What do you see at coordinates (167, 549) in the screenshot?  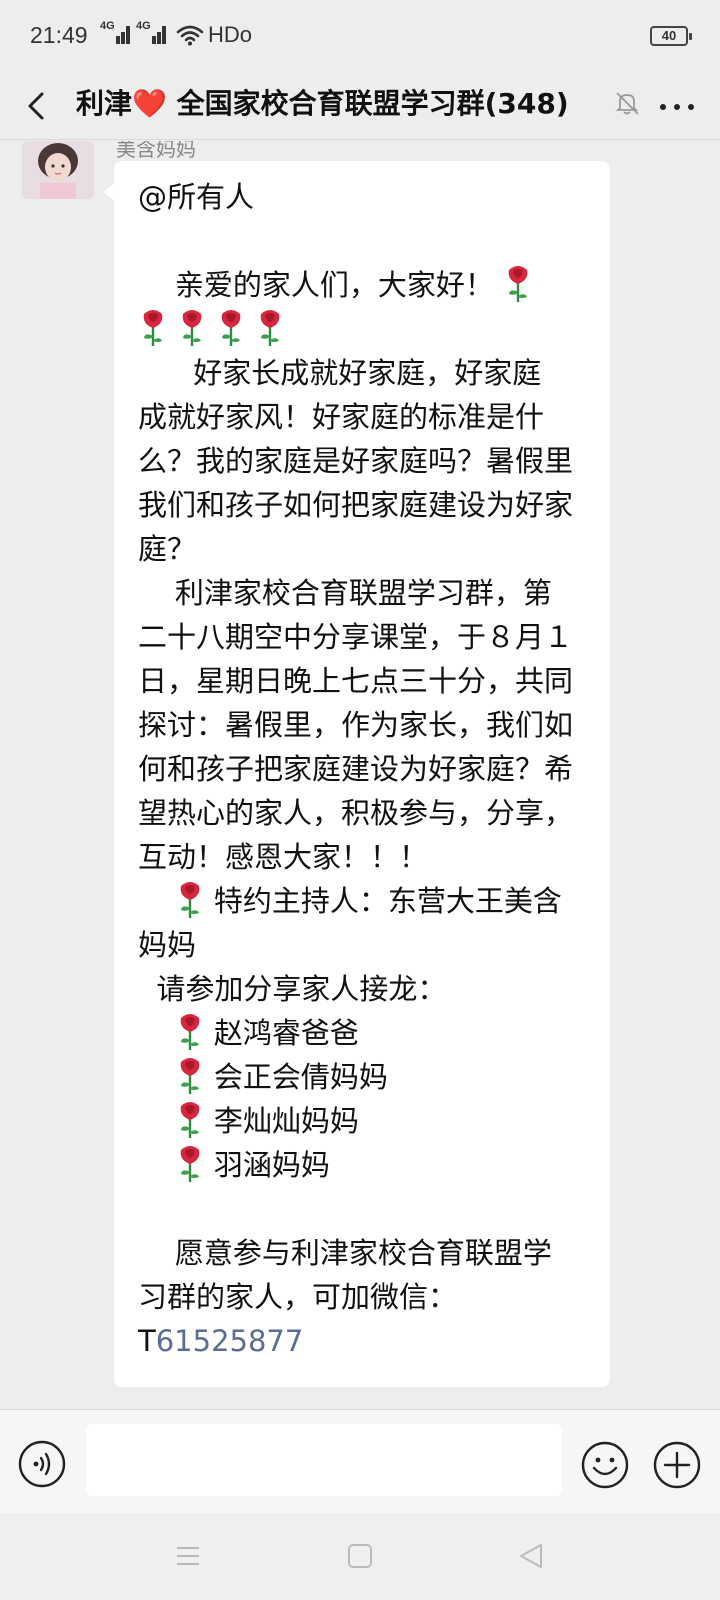 I see `message-line: 庭？` at bounding box center [167, 549].